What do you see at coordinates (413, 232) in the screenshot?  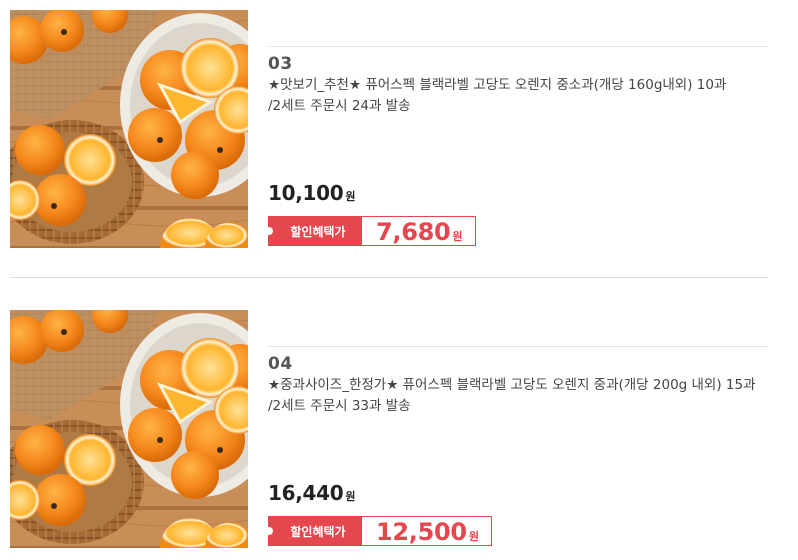 I see `sale-price-value: 7,680` at bounding box center [413, 232].